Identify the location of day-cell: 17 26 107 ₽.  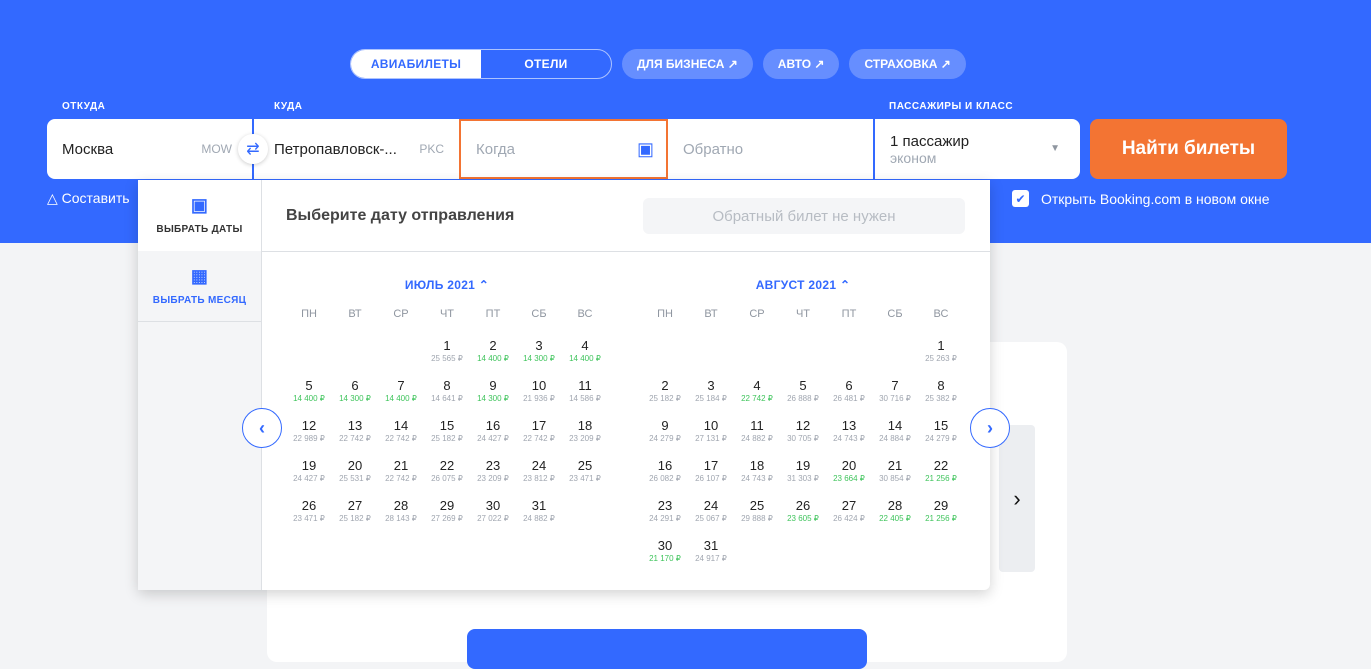
(711, 478).